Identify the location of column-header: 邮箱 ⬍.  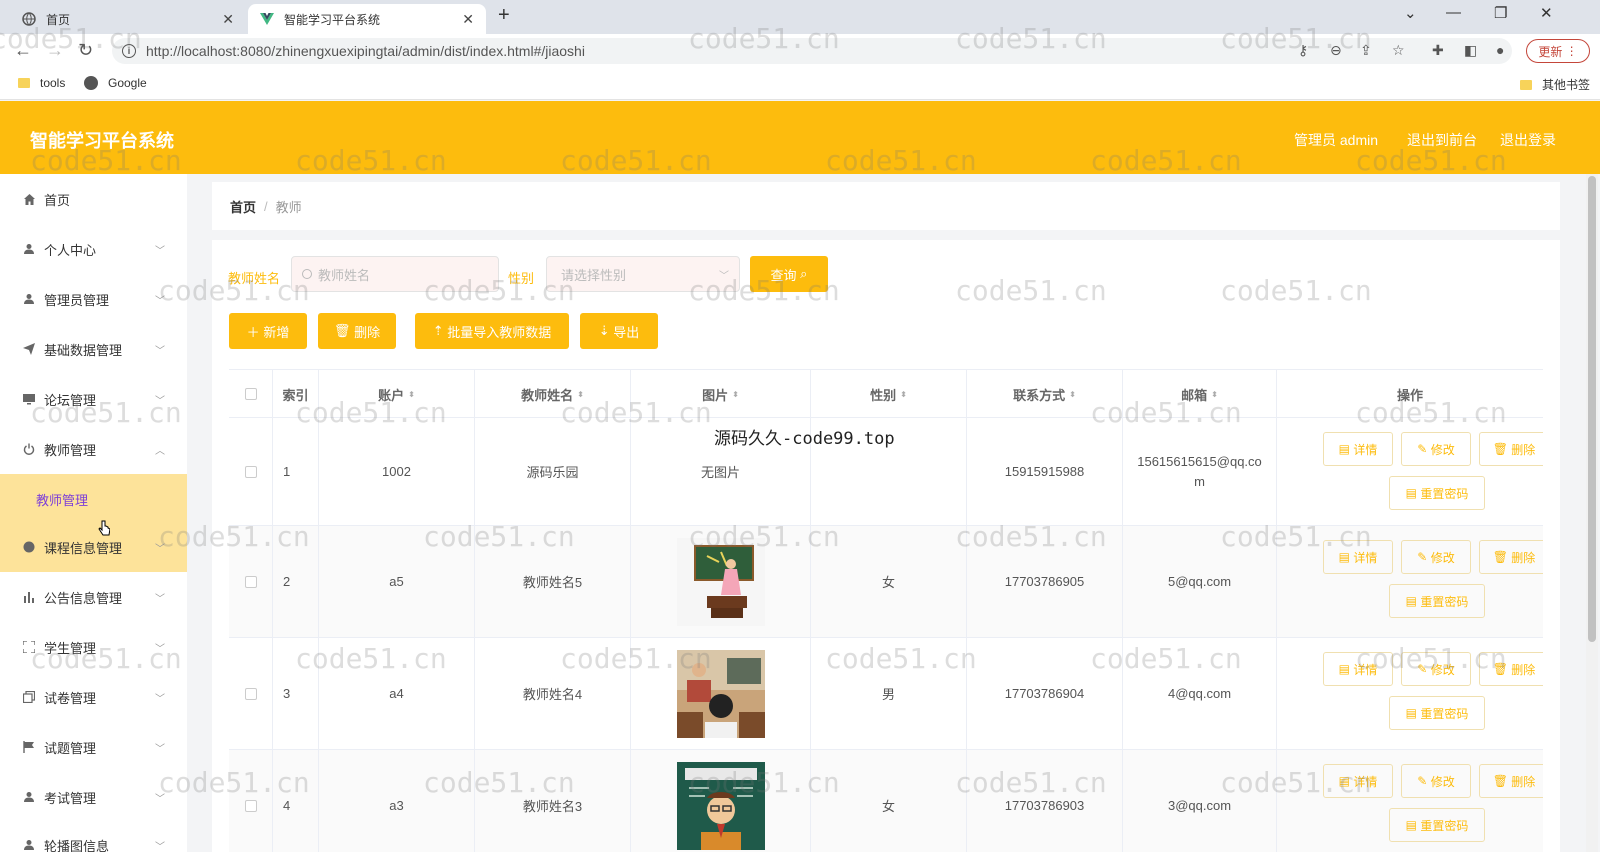
(1200, 394).